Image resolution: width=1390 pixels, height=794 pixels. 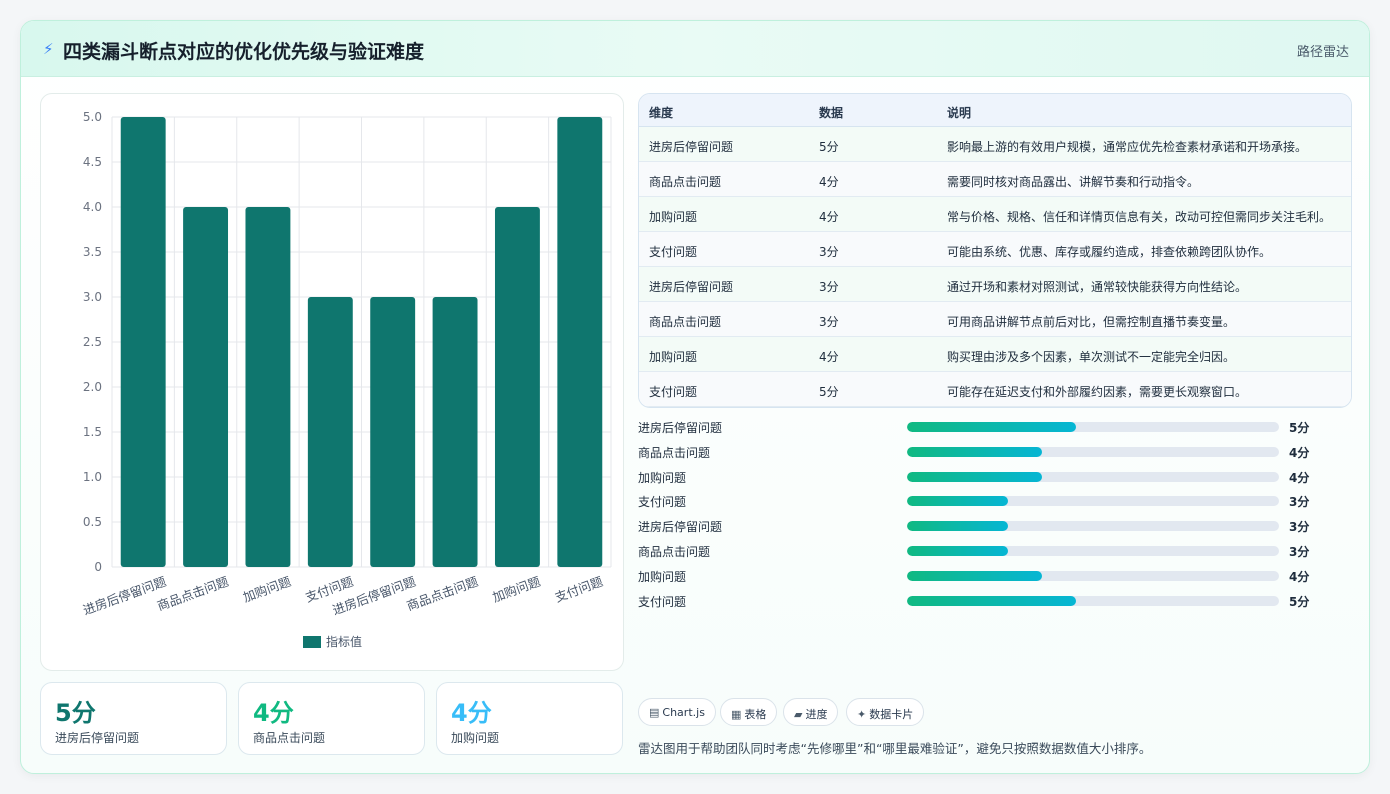 I want to click on table-cell-desc: 影响最上游的有效用户规模，通常应优先检查素材承诺和开场承接。, so click(x=1127, y=147).